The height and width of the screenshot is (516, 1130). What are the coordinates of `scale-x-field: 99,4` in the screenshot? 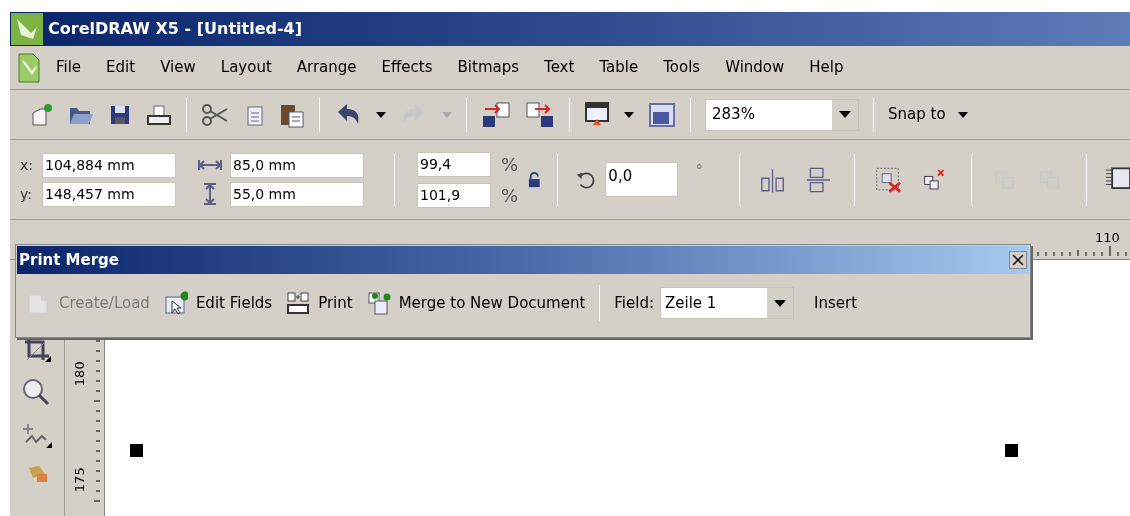 It's located at (454, 164).